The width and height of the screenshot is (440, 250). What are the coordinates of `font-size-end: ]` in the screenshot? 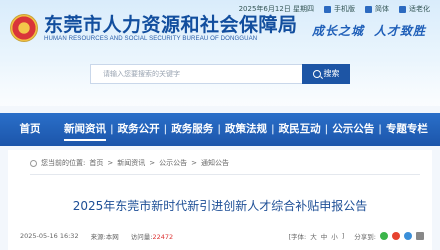 It's located at (343, 236).